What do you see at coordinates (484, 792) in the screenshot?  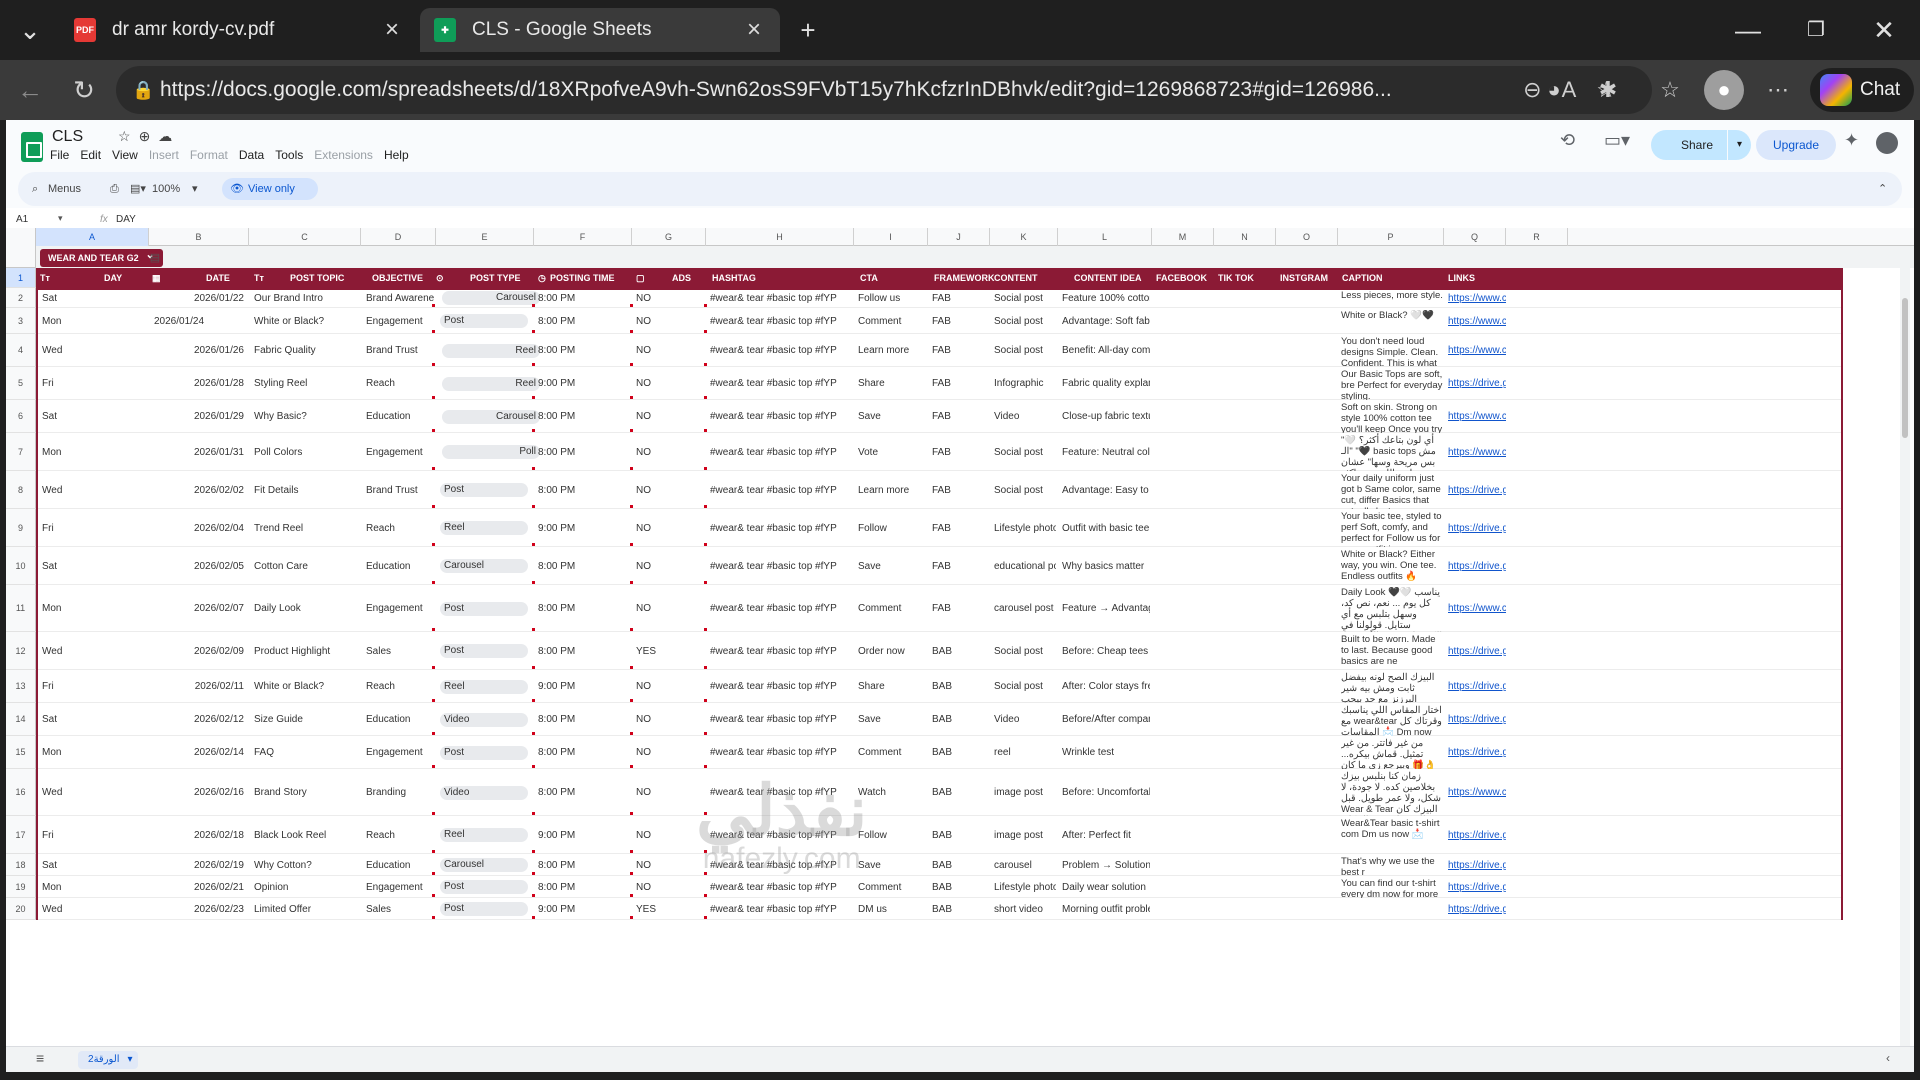 I see `post-type-chip: Video` at bounding box center [484, 792].